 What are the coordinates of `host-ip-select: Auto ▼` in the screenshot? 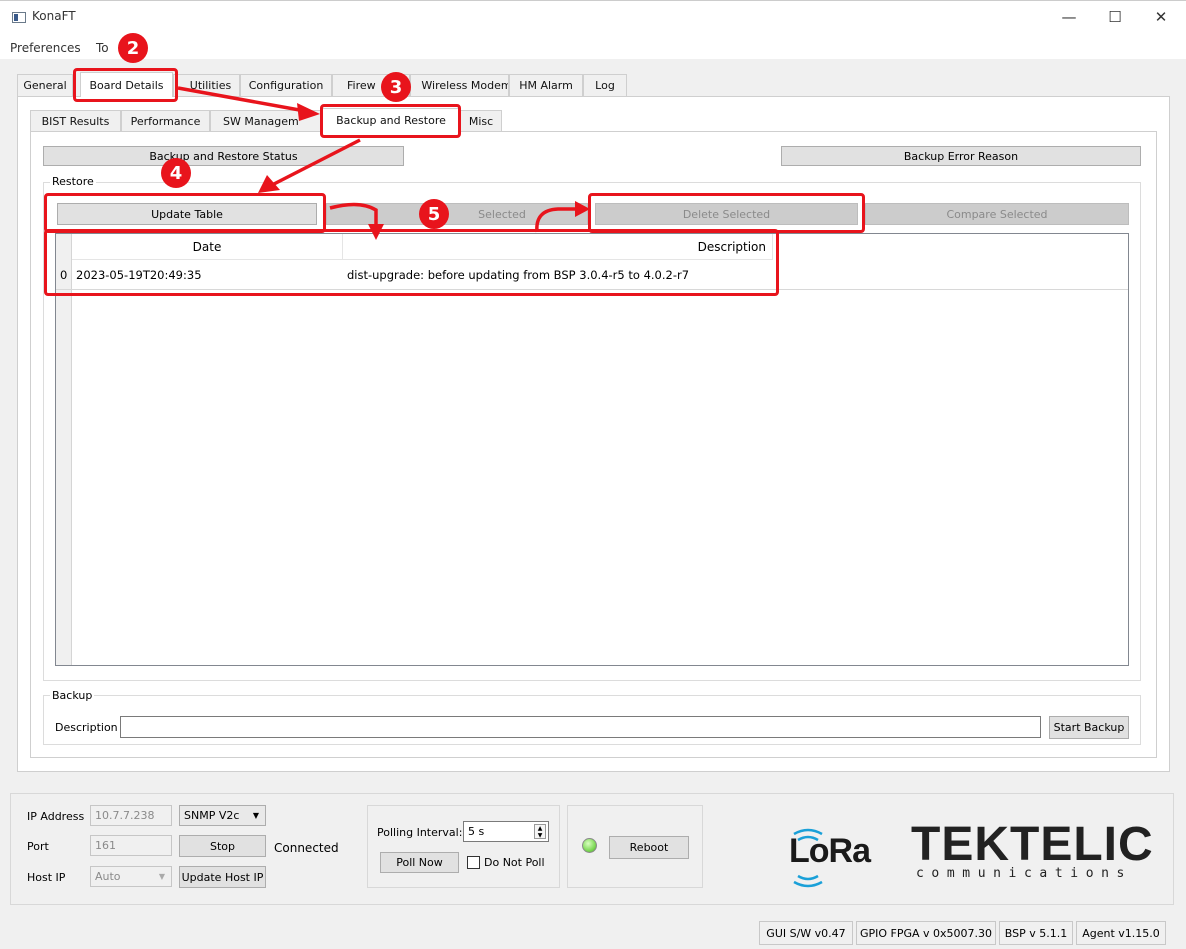 It's located at (131, 876).